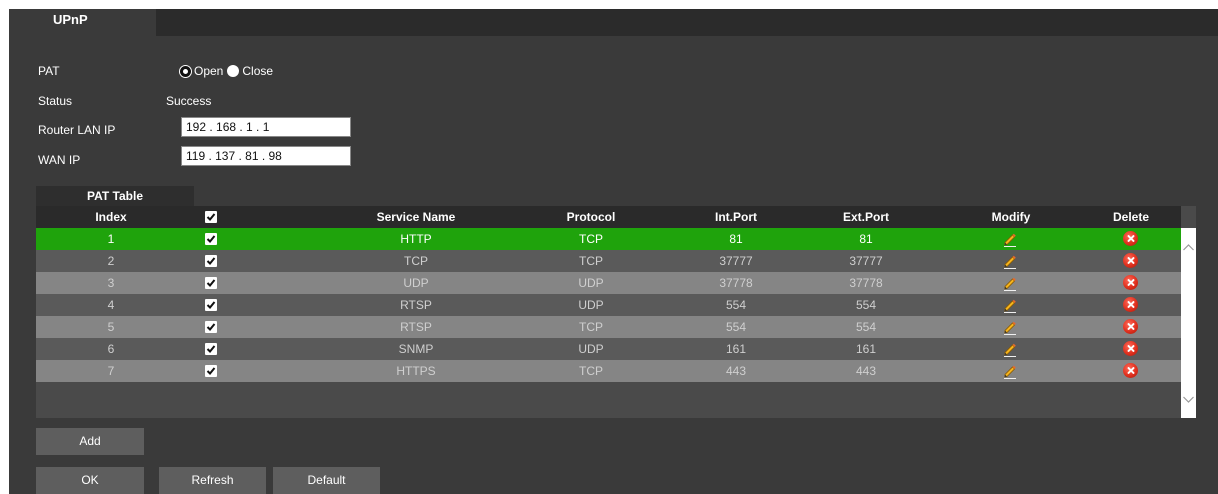  I want to click on scroll-up-arrow, so click(1188, 248).